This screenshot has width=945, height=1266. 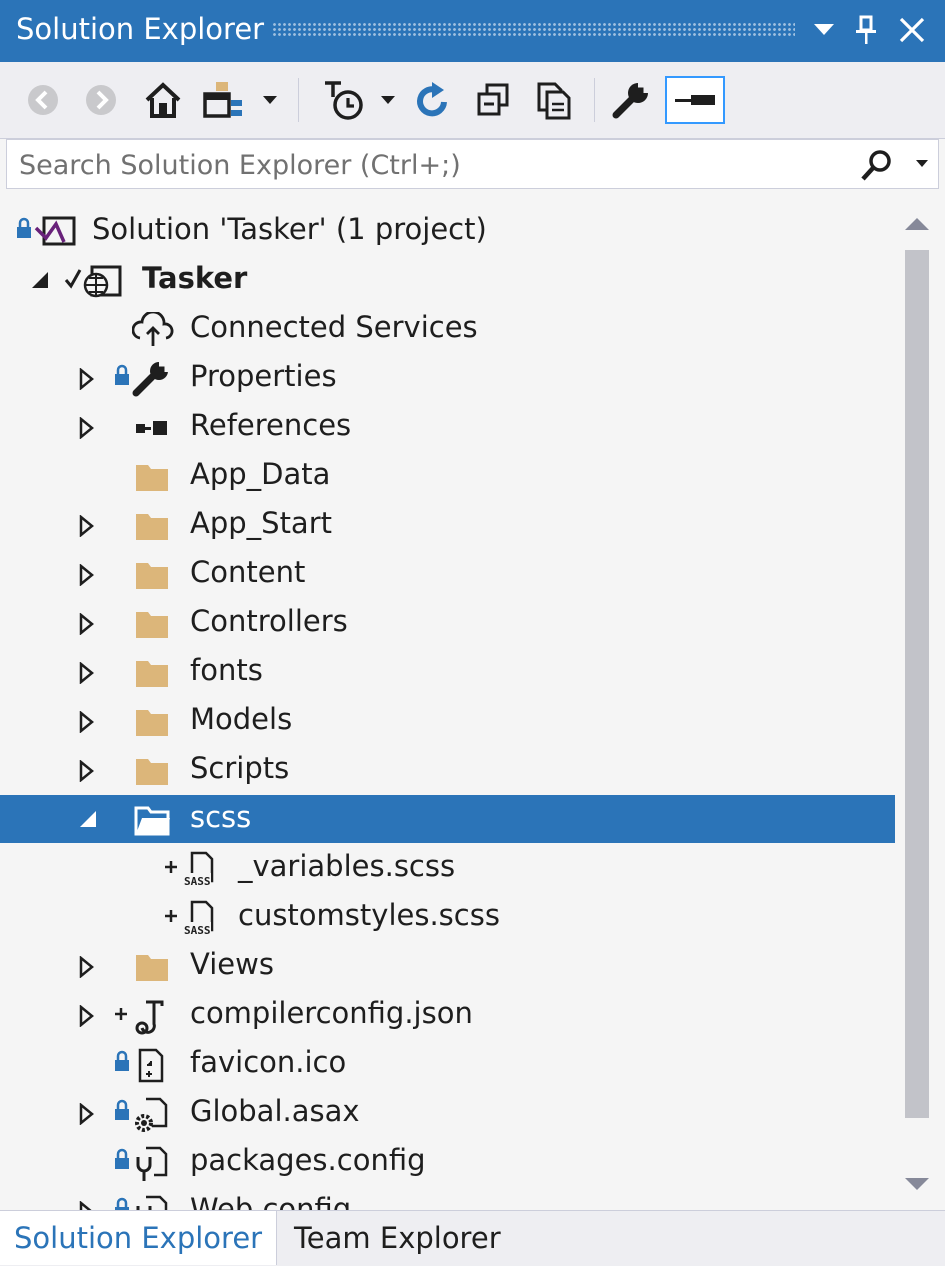 I want to click on tree-item-favicon-ico: favicon.ico, so click(x=447, y=1064).